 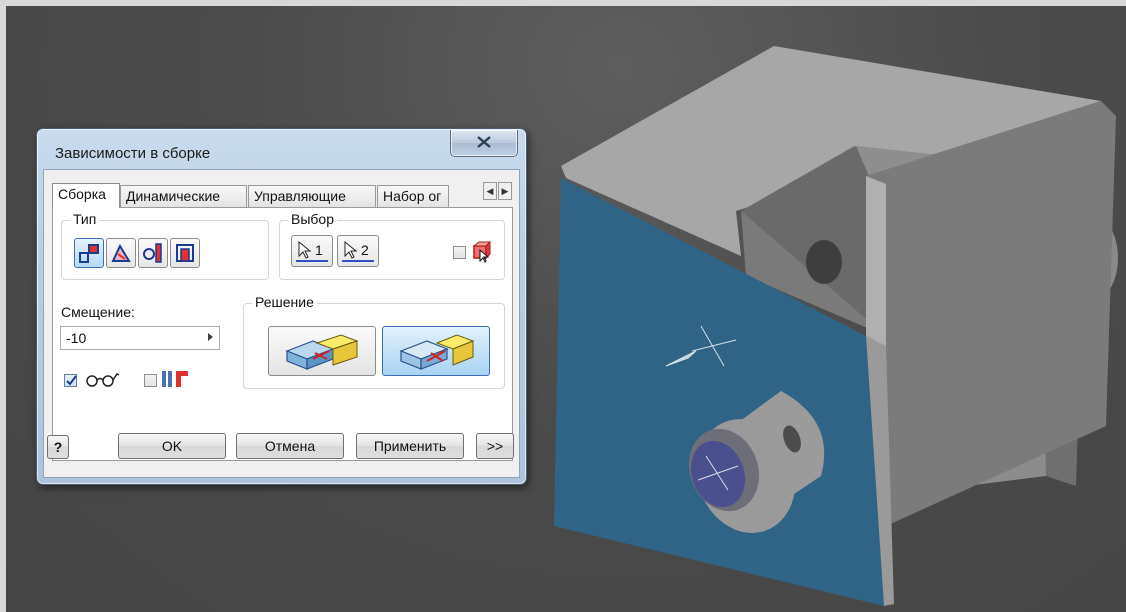 I want to click on check-icon, so click(x=71, y=380).